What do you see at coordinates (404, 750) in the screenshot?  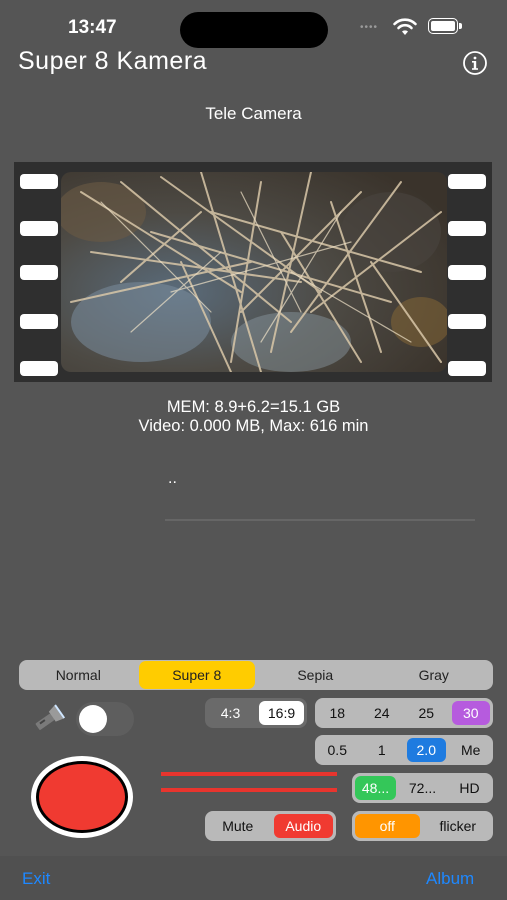 I see `speed-control: 0.5 1 2.0 Me` at bounding box center [404, 750].